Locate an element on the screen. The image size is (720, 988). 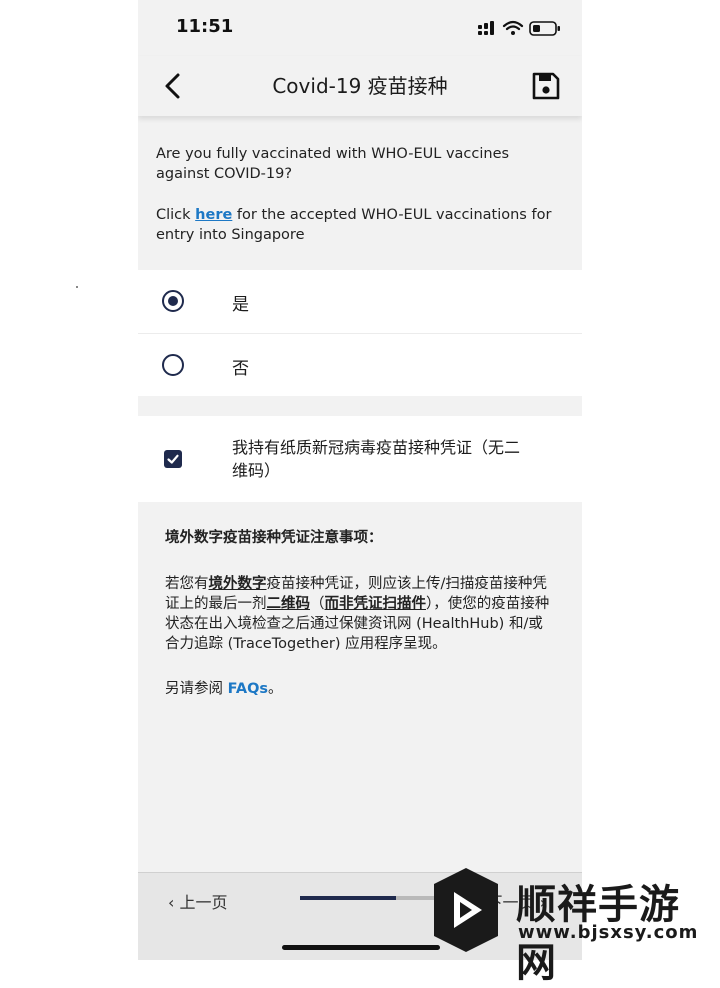
checkbox-checked-icon is located at coordinates (173, 459).